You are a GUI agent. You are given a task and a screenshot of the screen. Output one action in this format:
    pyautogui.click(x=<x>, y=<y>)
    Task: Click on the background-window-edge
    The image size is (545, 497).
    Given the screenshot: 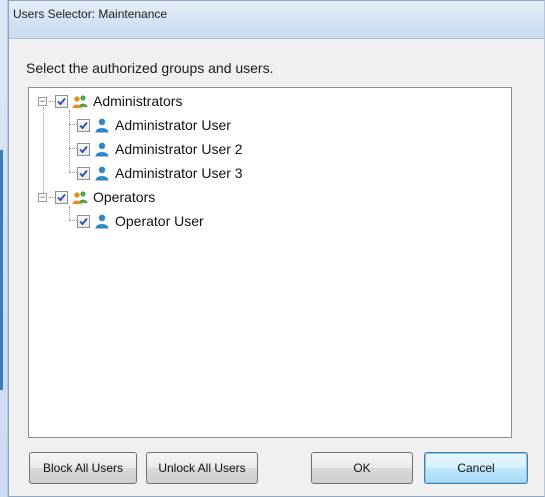 What is the action you would take?
    pyautogui.click(x=4, y=248)
    